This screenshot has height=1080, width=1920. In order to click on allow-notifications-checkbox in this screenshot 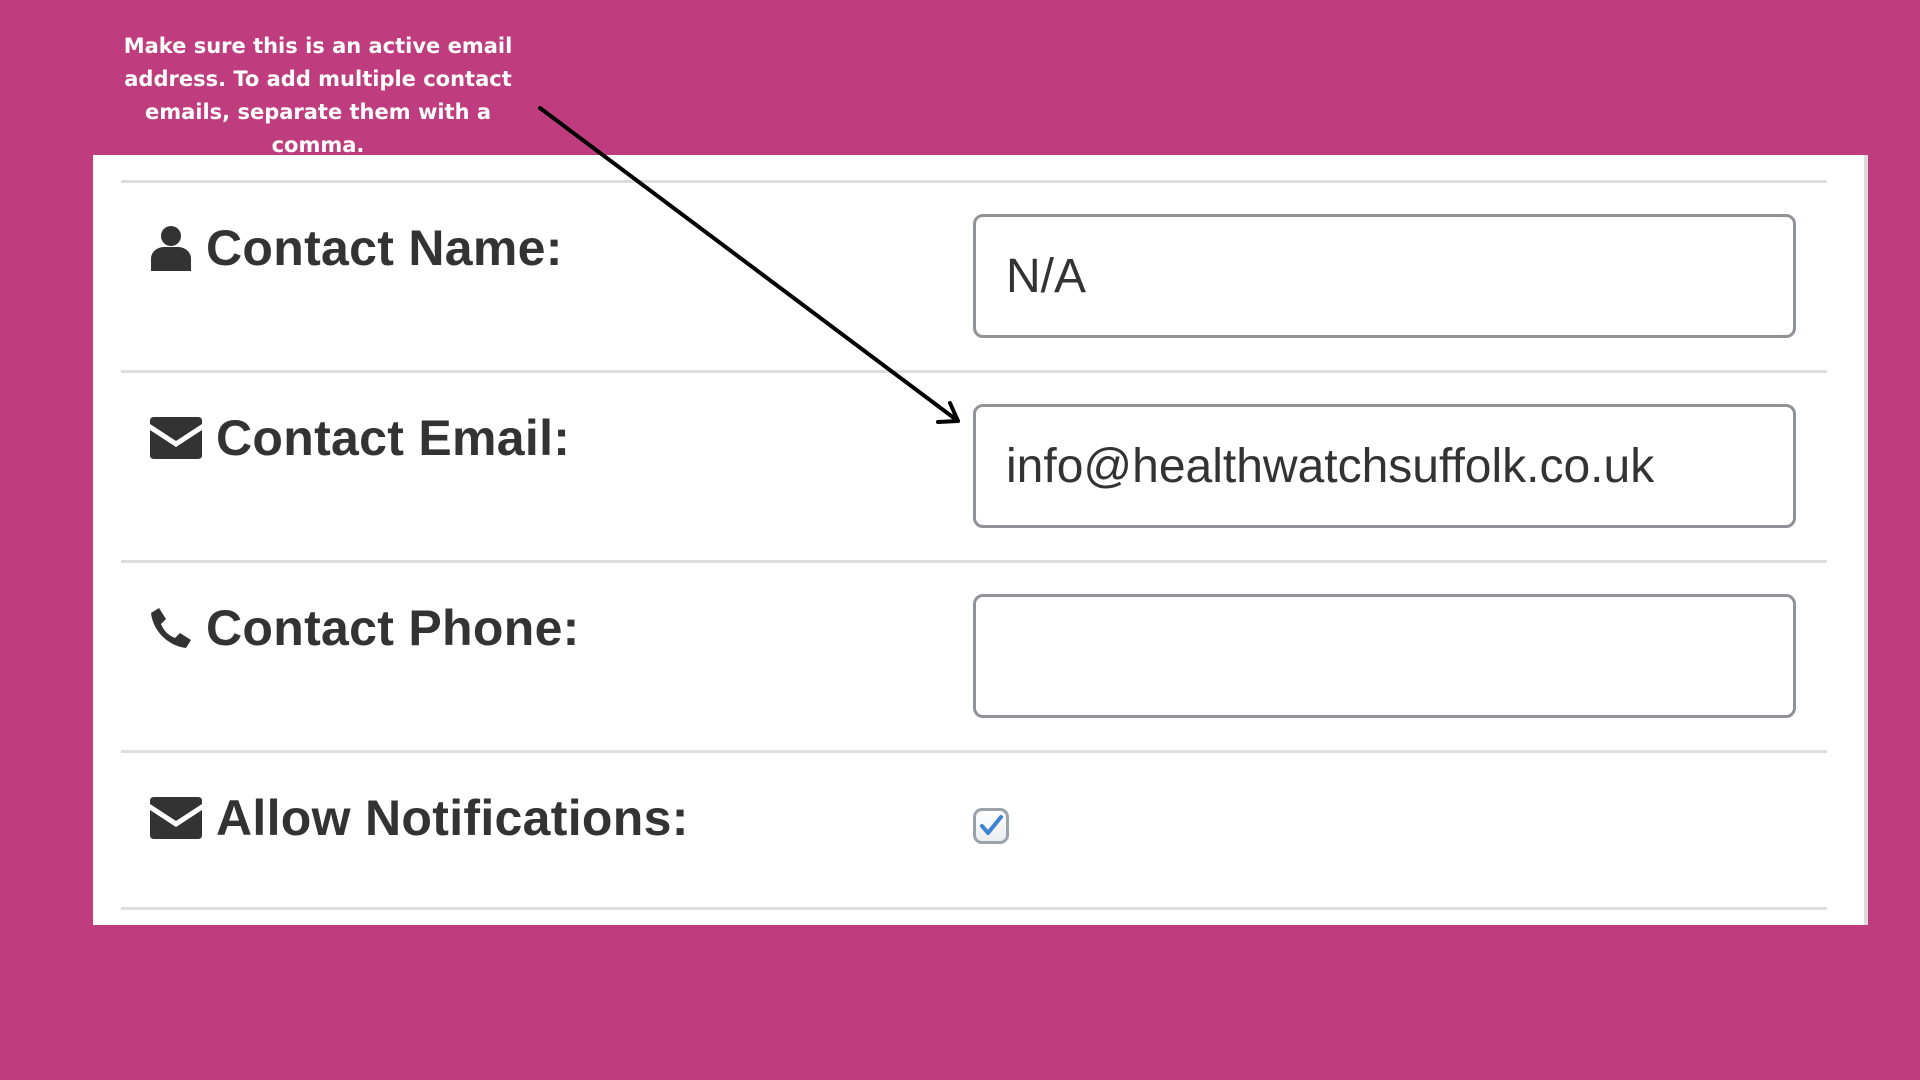, I will do `click(991, 826)`.